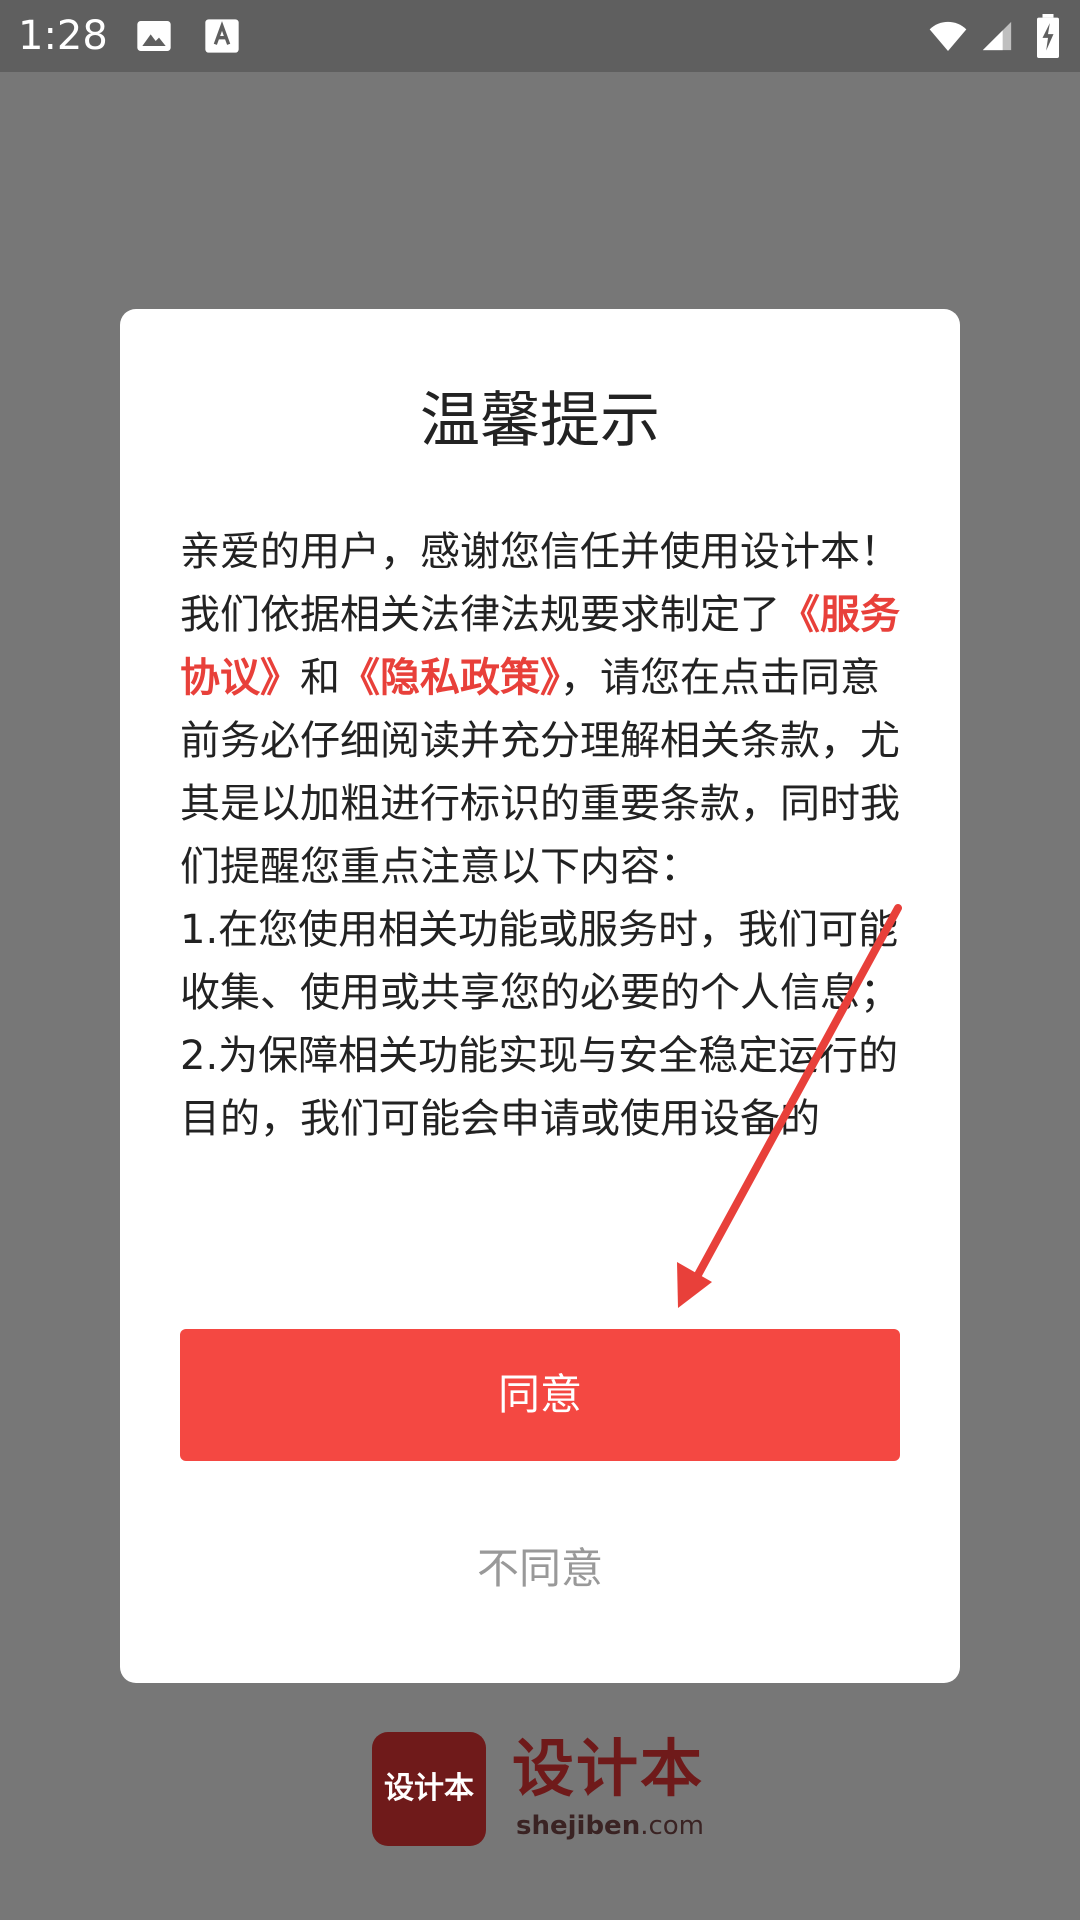  What do you see at coordinates (1048, 36) in the screenshot?
I see `battery-charging-icon` at bounding box center [1048, 36].